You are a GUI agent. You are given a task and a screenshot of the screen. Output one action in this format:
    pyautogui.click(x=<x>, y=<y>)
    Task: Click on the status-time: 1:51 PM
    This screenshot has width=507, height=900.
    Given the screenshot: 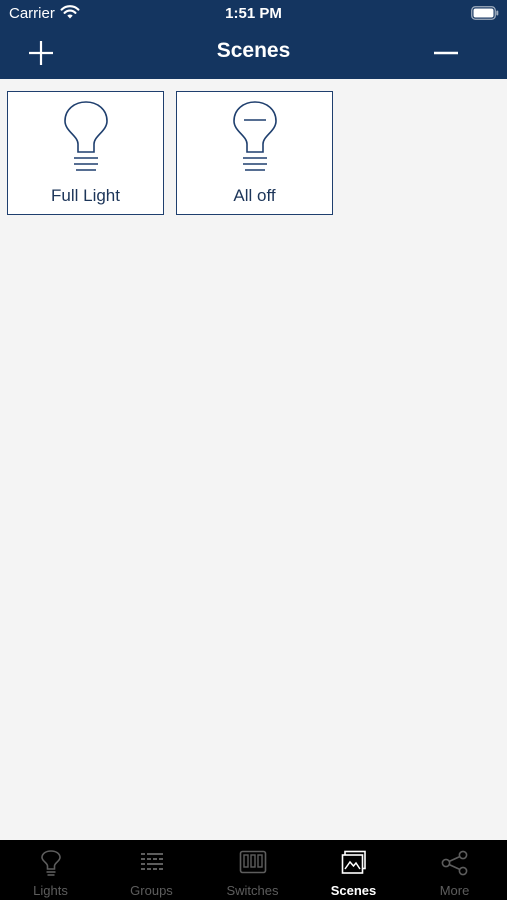 What is the action you would take?
    pyautogui.click(x=253, y=13)
    